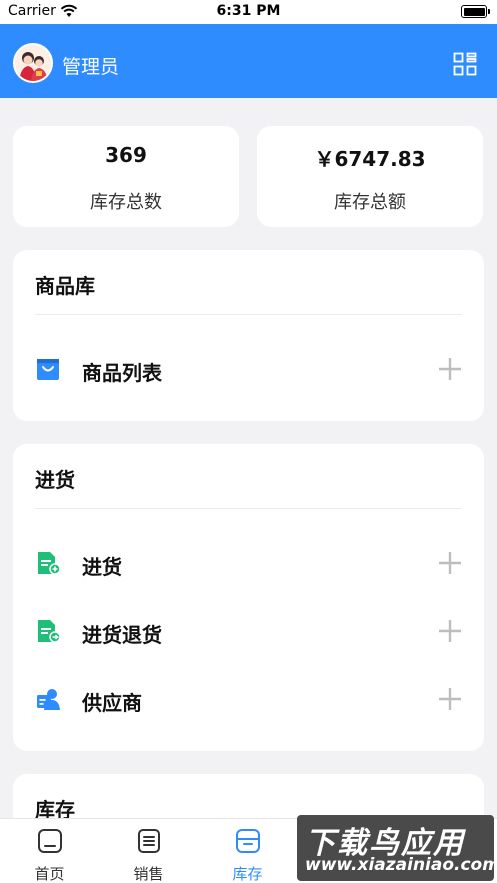  What do you see at coordinates (399, 865) in the screenshot?
I see `watermark-url: www.xiazainiao.com` at bounding box center [399, 865].